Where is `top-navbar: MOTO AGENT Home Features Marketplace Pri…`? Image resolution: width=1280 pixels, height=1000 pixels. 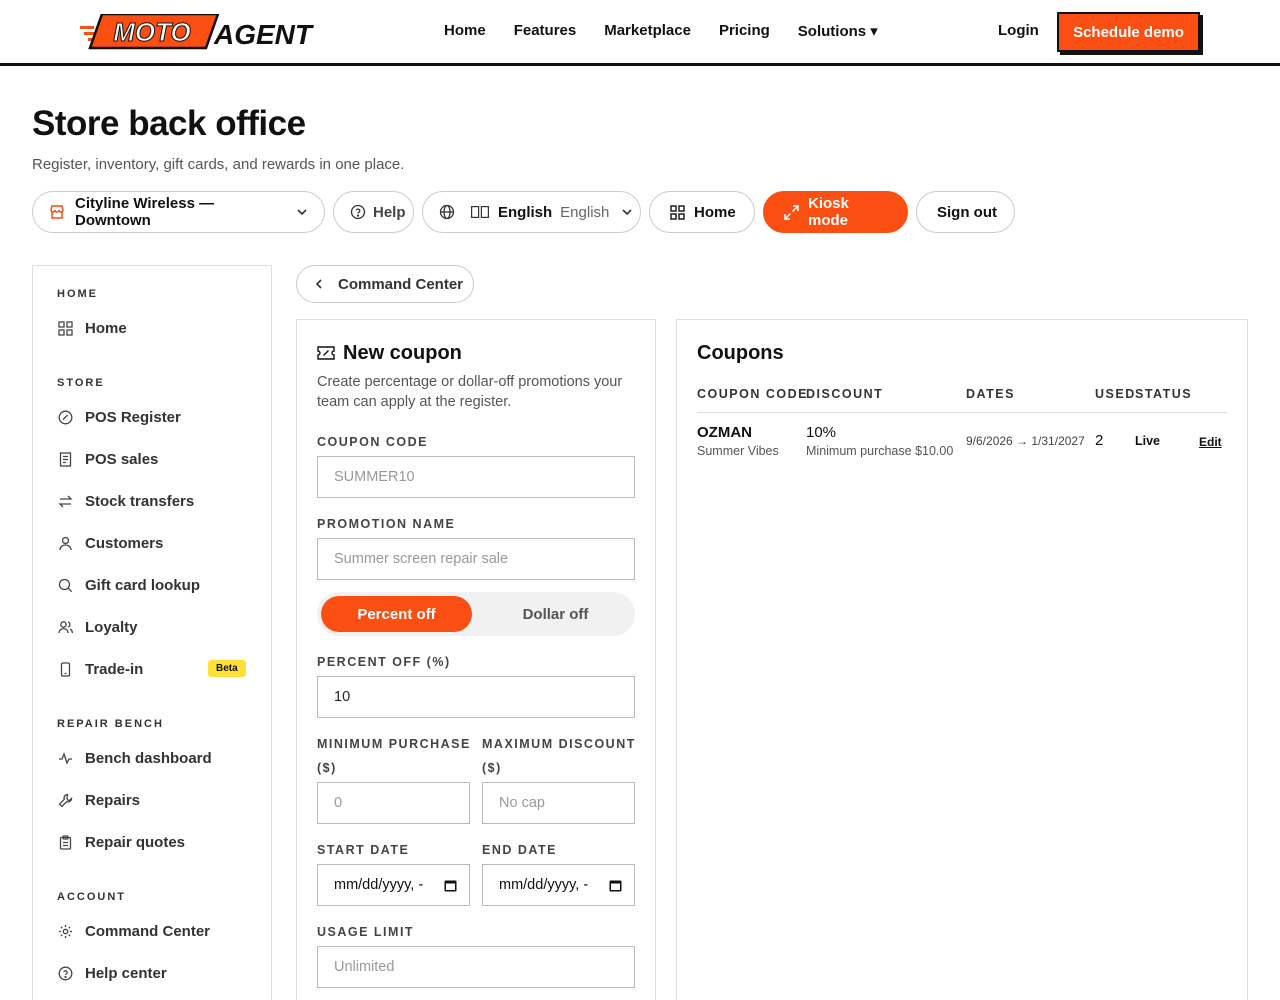
top-navbar: MOTO AGENT Home Features Marketplace Pri… is located at coordinates (640, 33).